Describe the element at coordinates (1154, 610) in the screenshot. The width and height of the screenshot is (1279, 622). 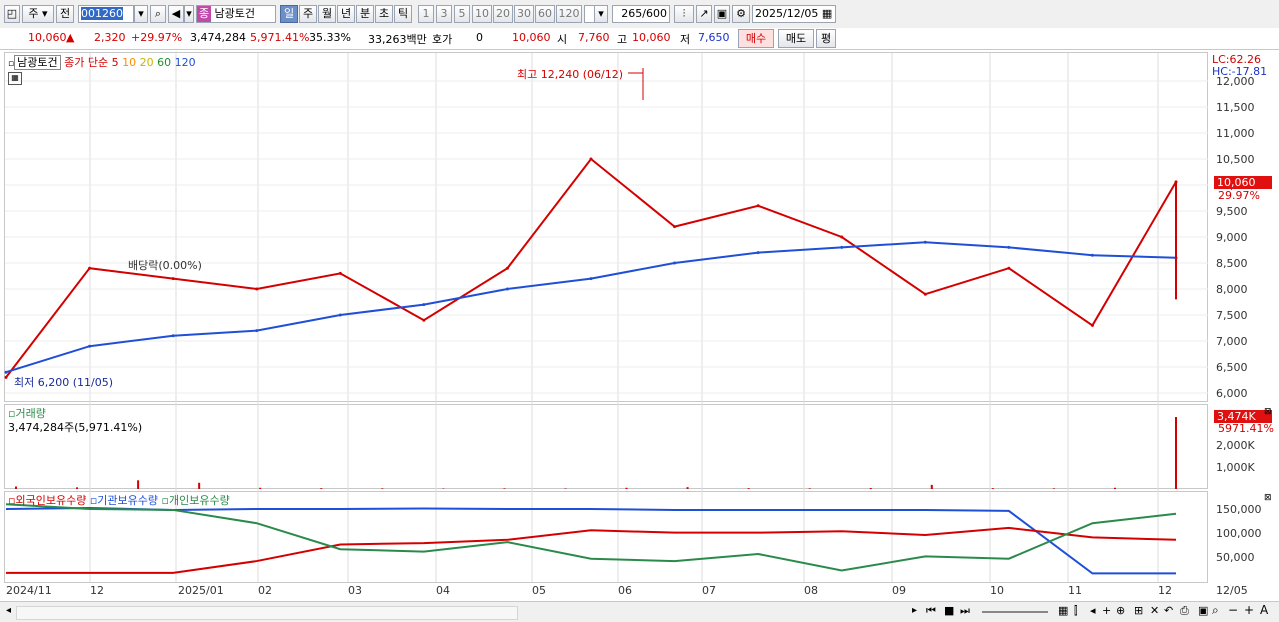
I see `cross-icon: ✕` at that location.